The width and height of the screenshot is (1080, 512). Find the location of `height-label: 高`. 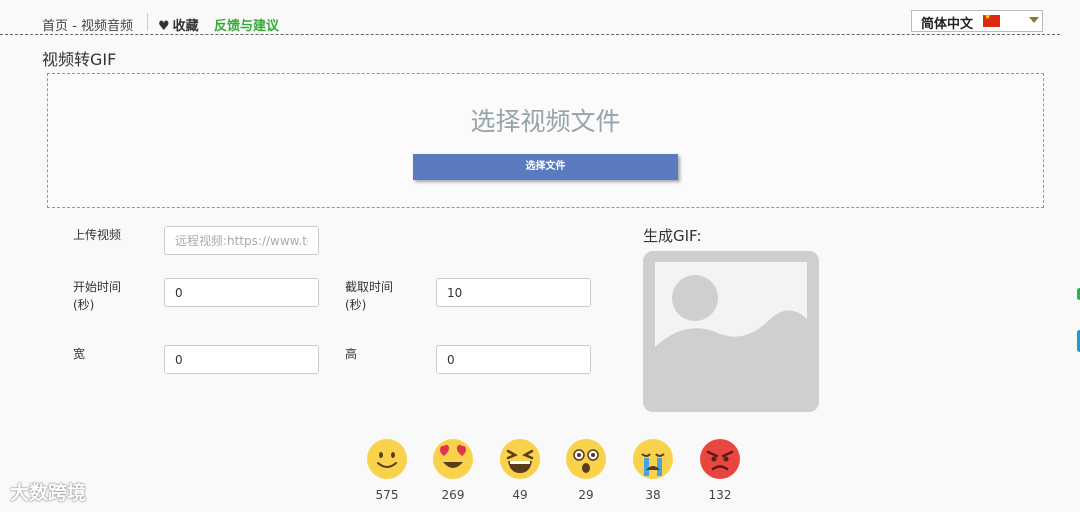

height-label: 高 is located at coordinates (351, 354).